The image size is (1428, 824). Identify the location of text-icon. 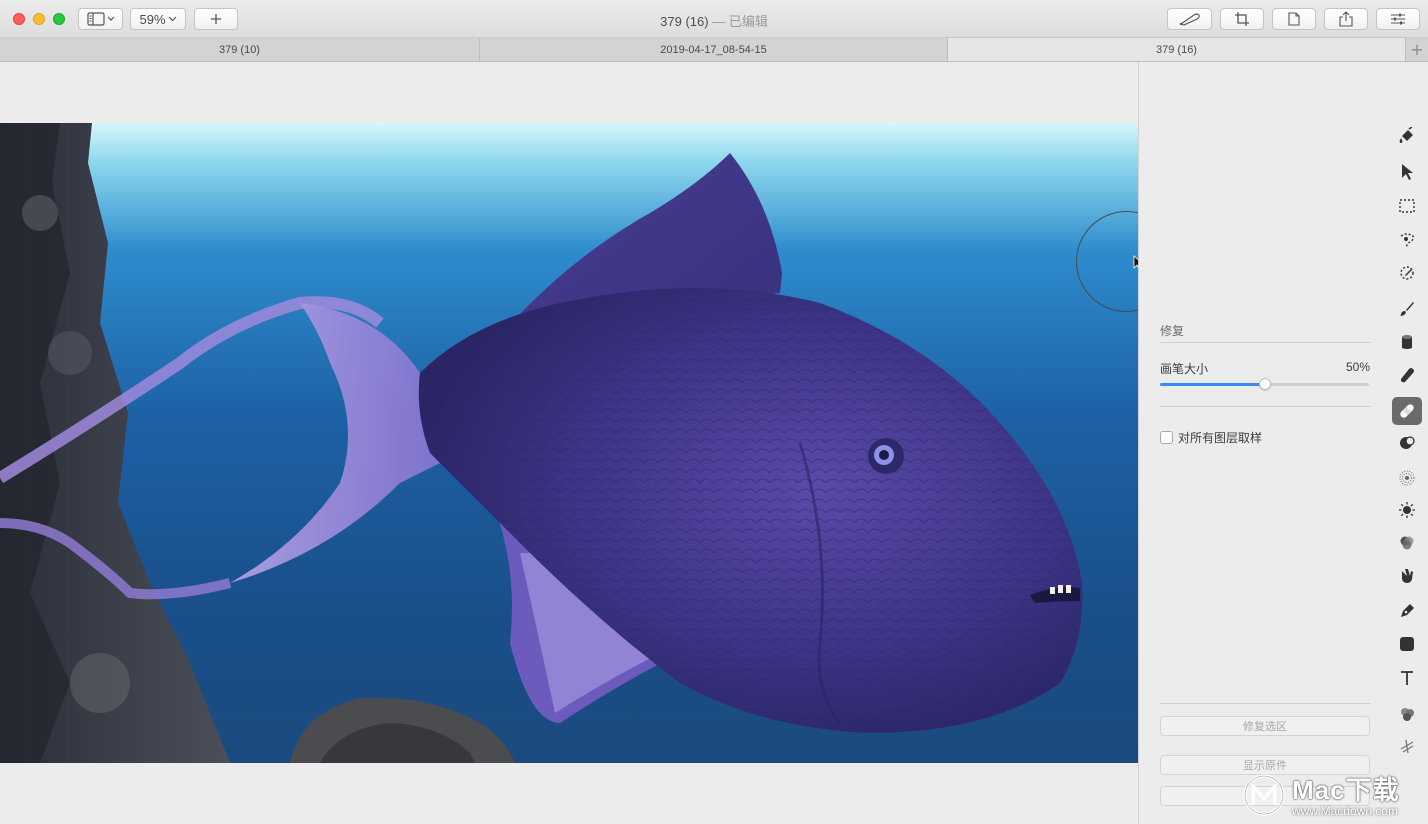
(1407, 678).